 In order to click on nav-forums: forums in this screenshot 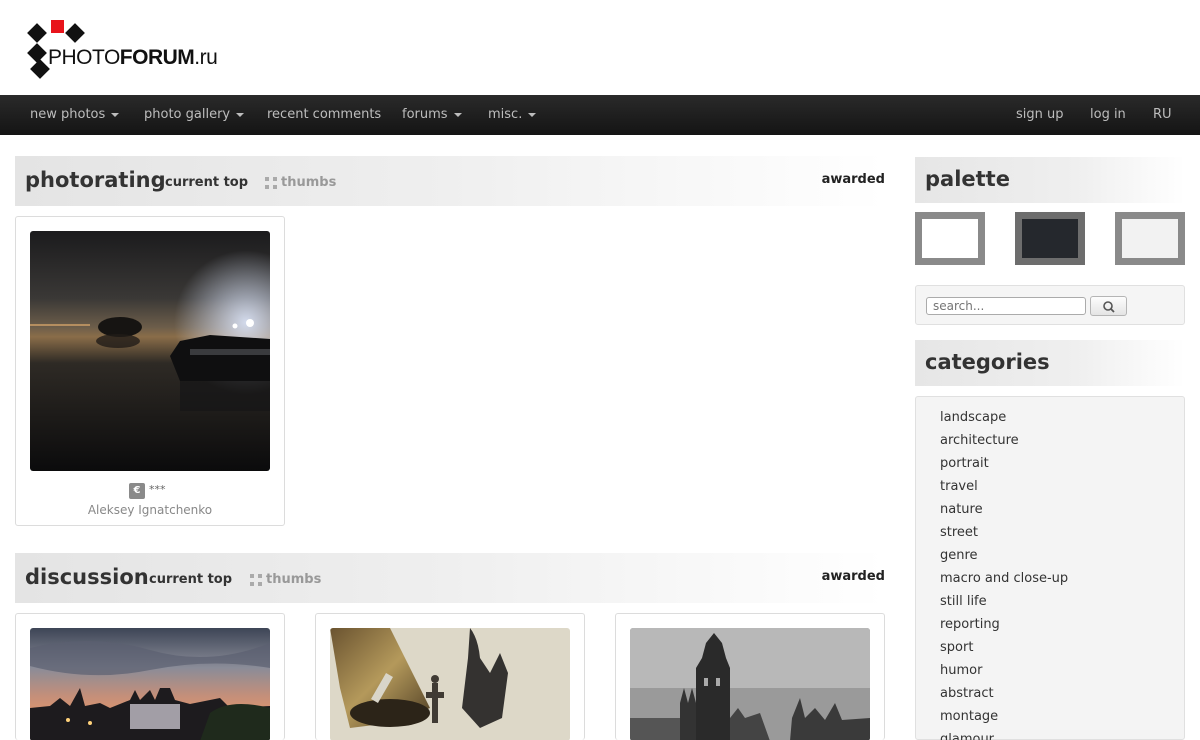, I will do `click(432, 115)`.